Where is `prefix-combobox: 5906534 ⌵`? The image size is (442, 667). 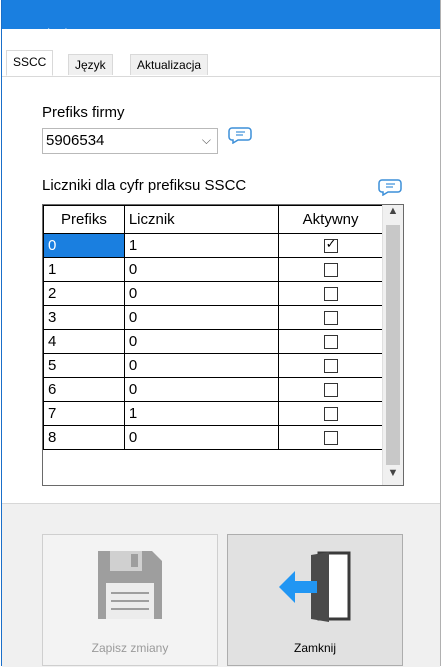 prefix-combobox: 5906534 ⌵ is located at coordinates (130, 141).